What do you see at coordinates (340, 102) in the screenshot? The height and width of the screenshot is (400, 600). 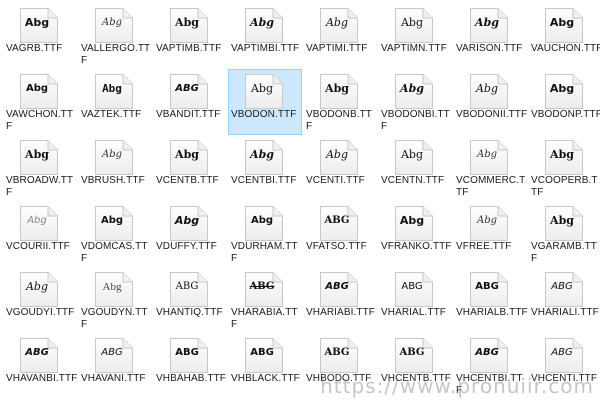 I see `file-item: Abg VBODONB.TTF` at bounding box center [340, 102].